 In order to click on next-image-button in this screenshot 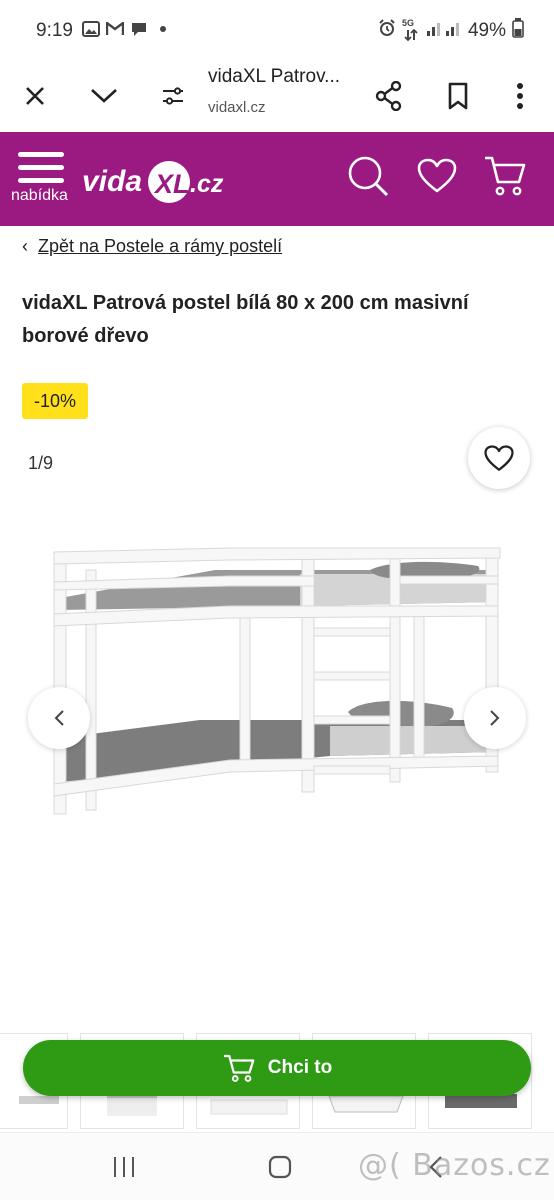, I will do `click(495, 718)`.